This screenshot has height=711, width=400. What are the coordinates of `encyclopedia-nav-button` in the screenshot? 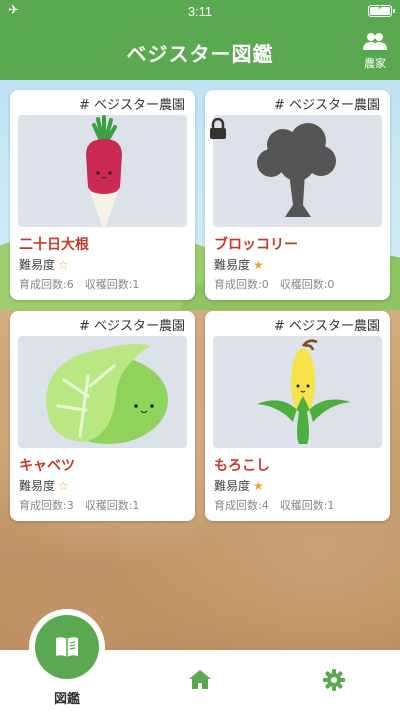 It's located at (67, 647).